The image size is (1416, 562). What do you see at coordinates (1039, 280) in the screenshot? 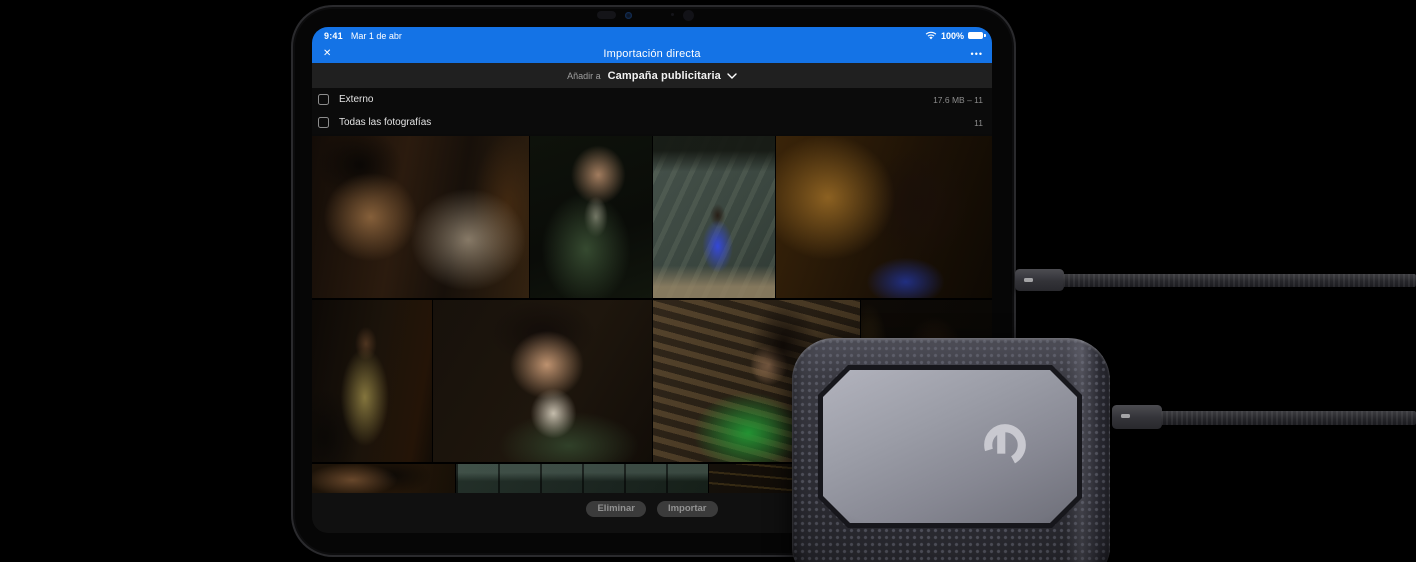
I see `usb-c-plug-ipad` at bounding box center [1039, 280].